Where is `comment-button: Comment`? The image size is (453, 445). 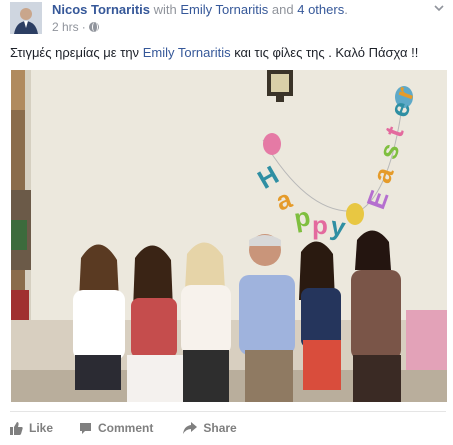 comment-button: Comment is located at coordinates (116, 428).